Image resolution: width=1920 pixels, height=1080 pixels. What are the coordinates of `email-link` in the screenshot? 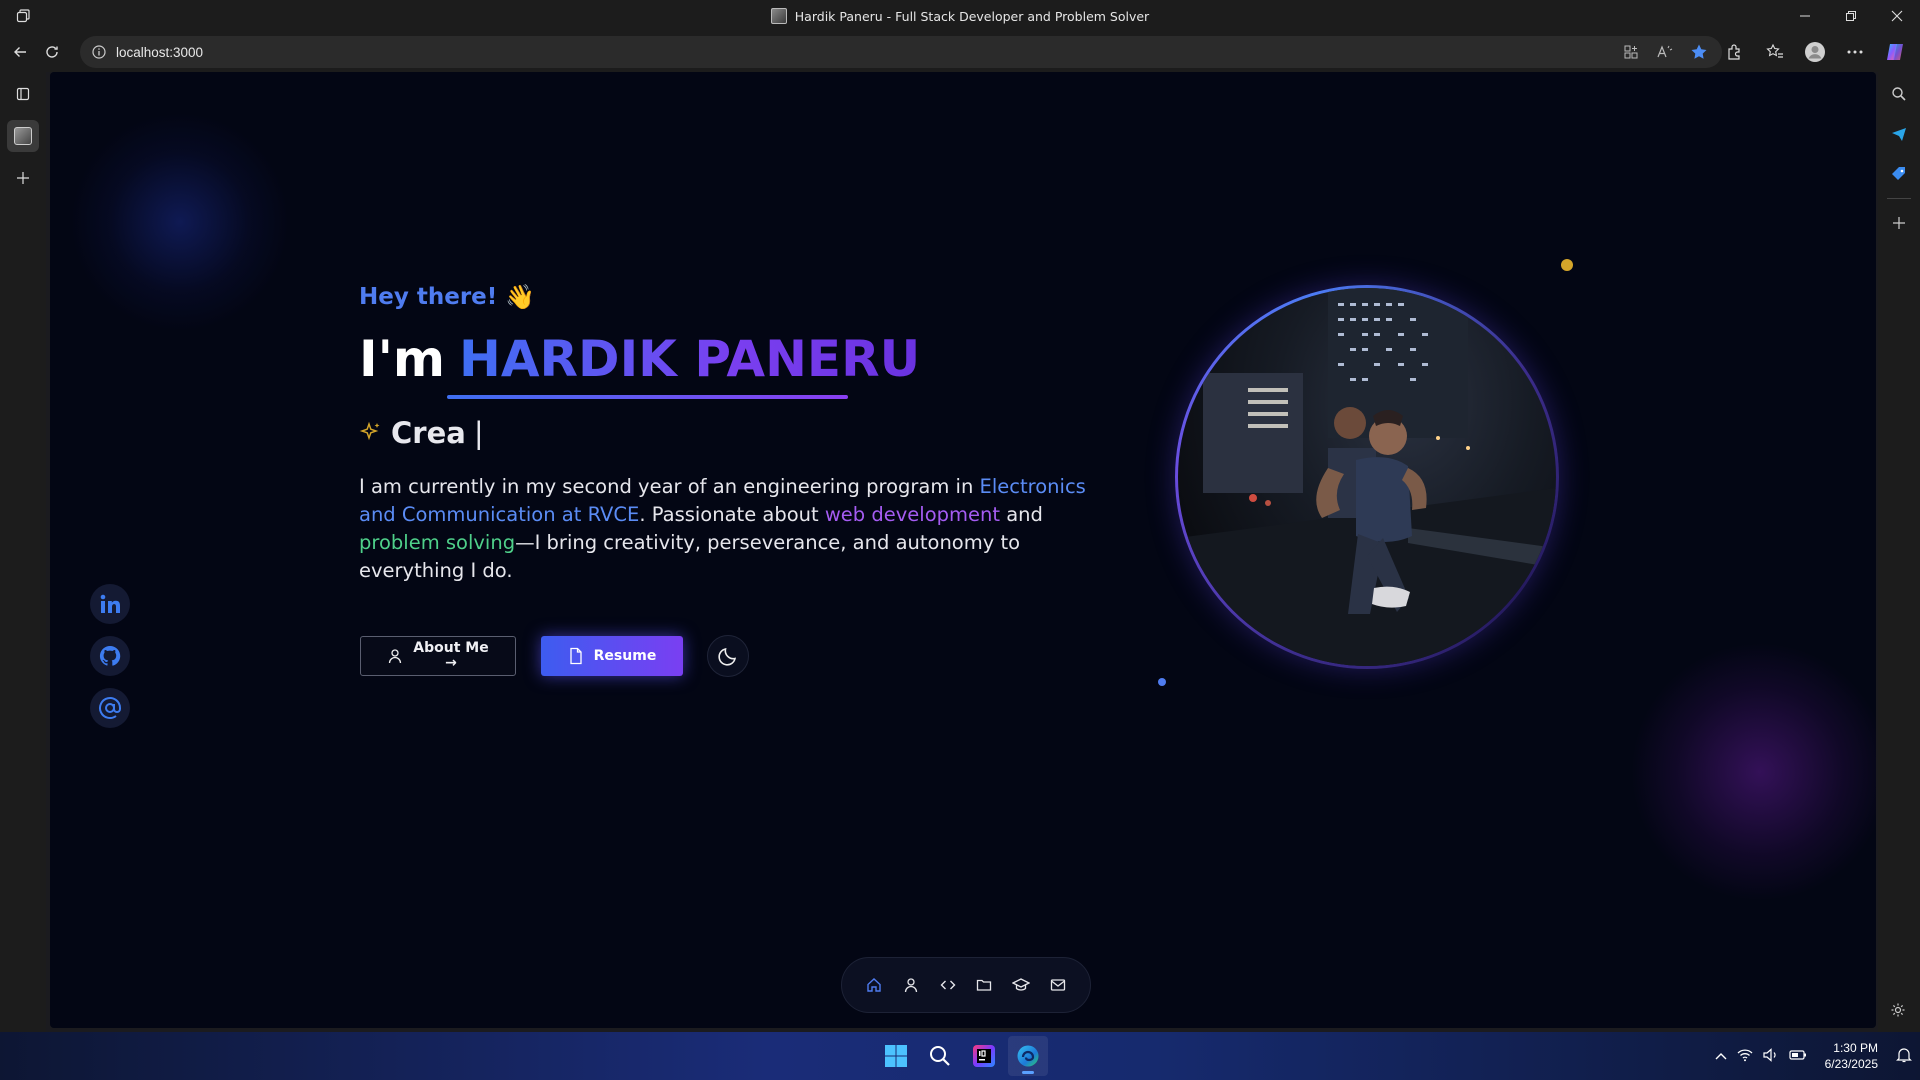 It's located at (110, 708).